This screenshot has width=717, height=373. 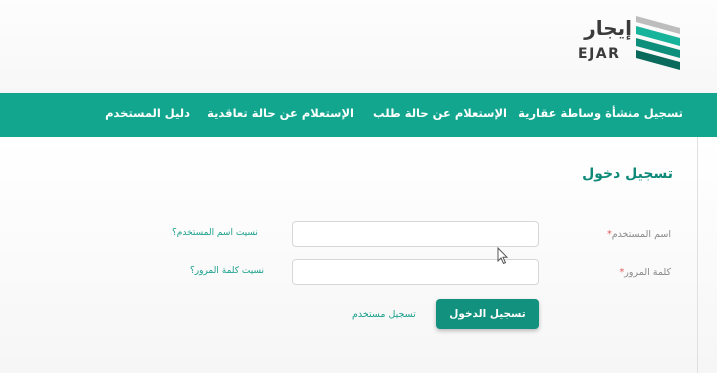 What do you see at coordinates (600, 113) in the screenshot?
I see `nav-item-register-brokerage: تسجيل منشأة وساطة عقارية` at bounding box center [600, 113].